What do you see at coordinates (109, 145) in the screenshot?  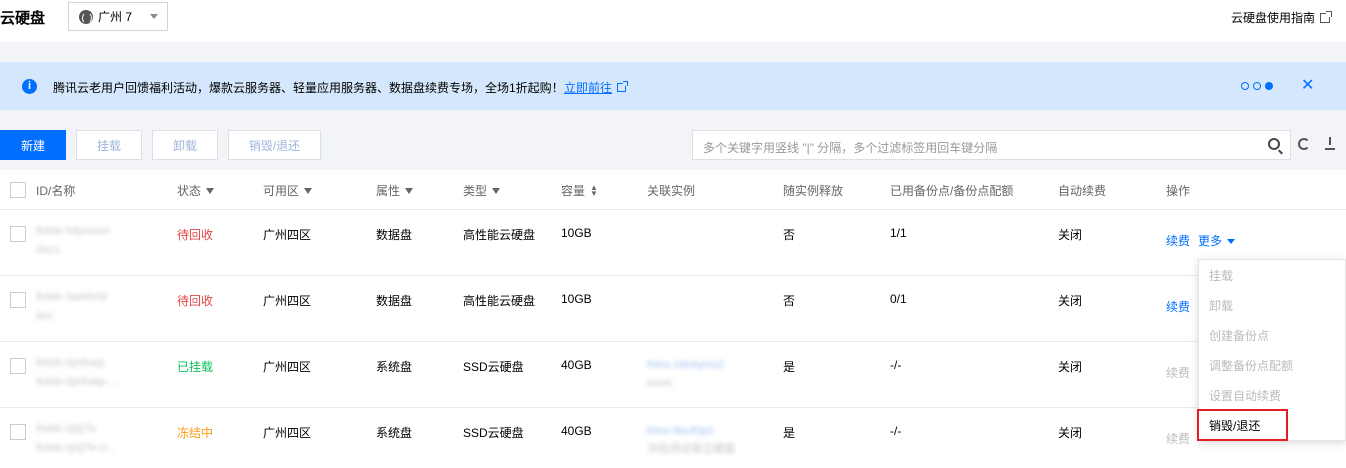 I see `attach-button: 挂载` at bounding box center [109, 145].